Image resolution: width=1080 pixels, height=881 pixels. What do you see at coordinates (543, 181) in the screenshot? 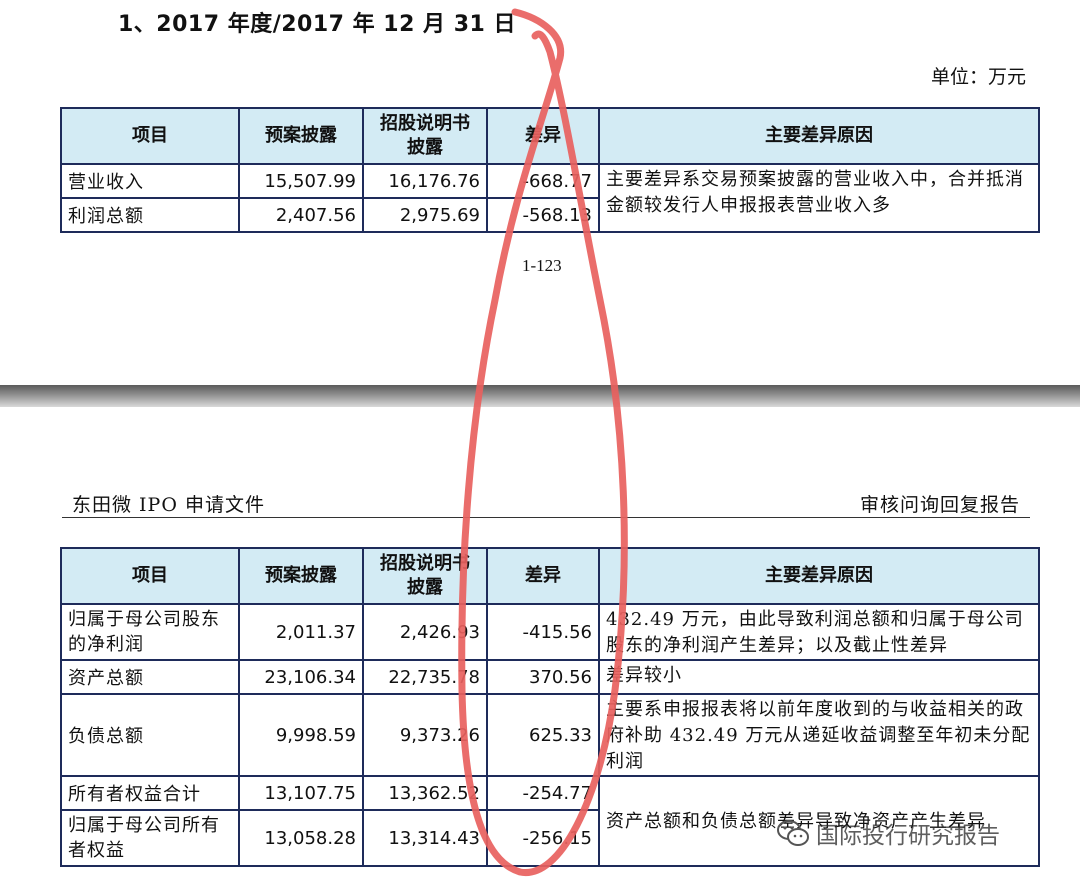
I see `row-diff: -668.77` at bounding box center [543, 181].